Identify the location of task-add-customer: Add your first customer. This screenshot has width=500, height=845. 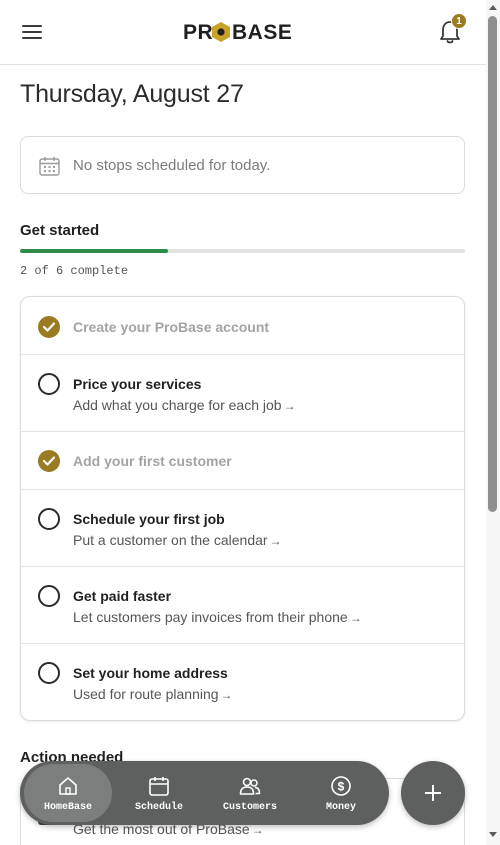
(242, 461).